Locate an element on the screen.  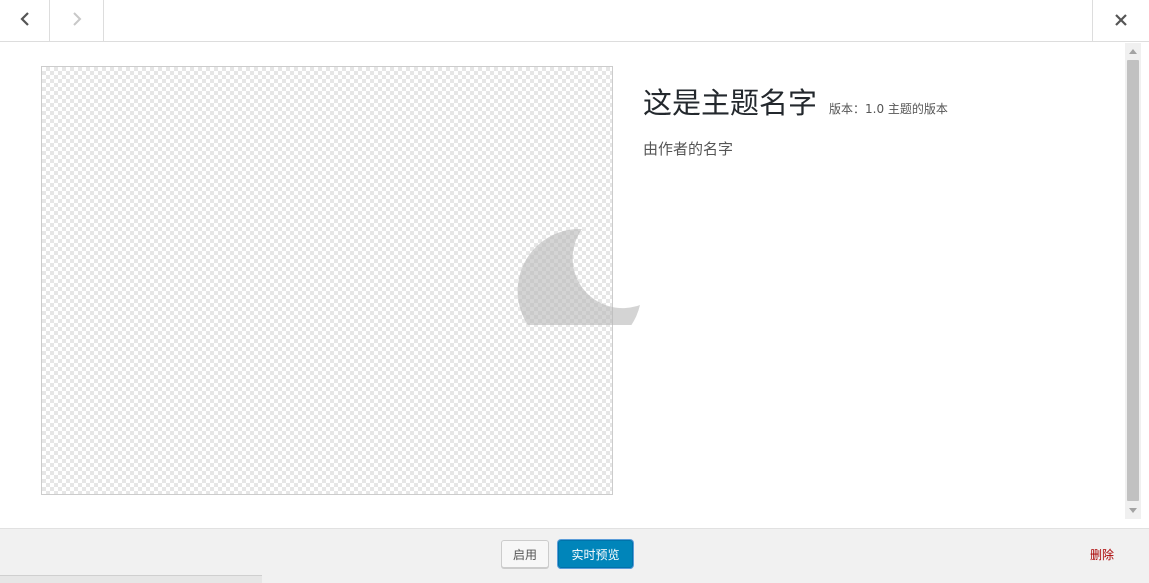
vertical-scrollbar is located at coordinates (1133, 281).